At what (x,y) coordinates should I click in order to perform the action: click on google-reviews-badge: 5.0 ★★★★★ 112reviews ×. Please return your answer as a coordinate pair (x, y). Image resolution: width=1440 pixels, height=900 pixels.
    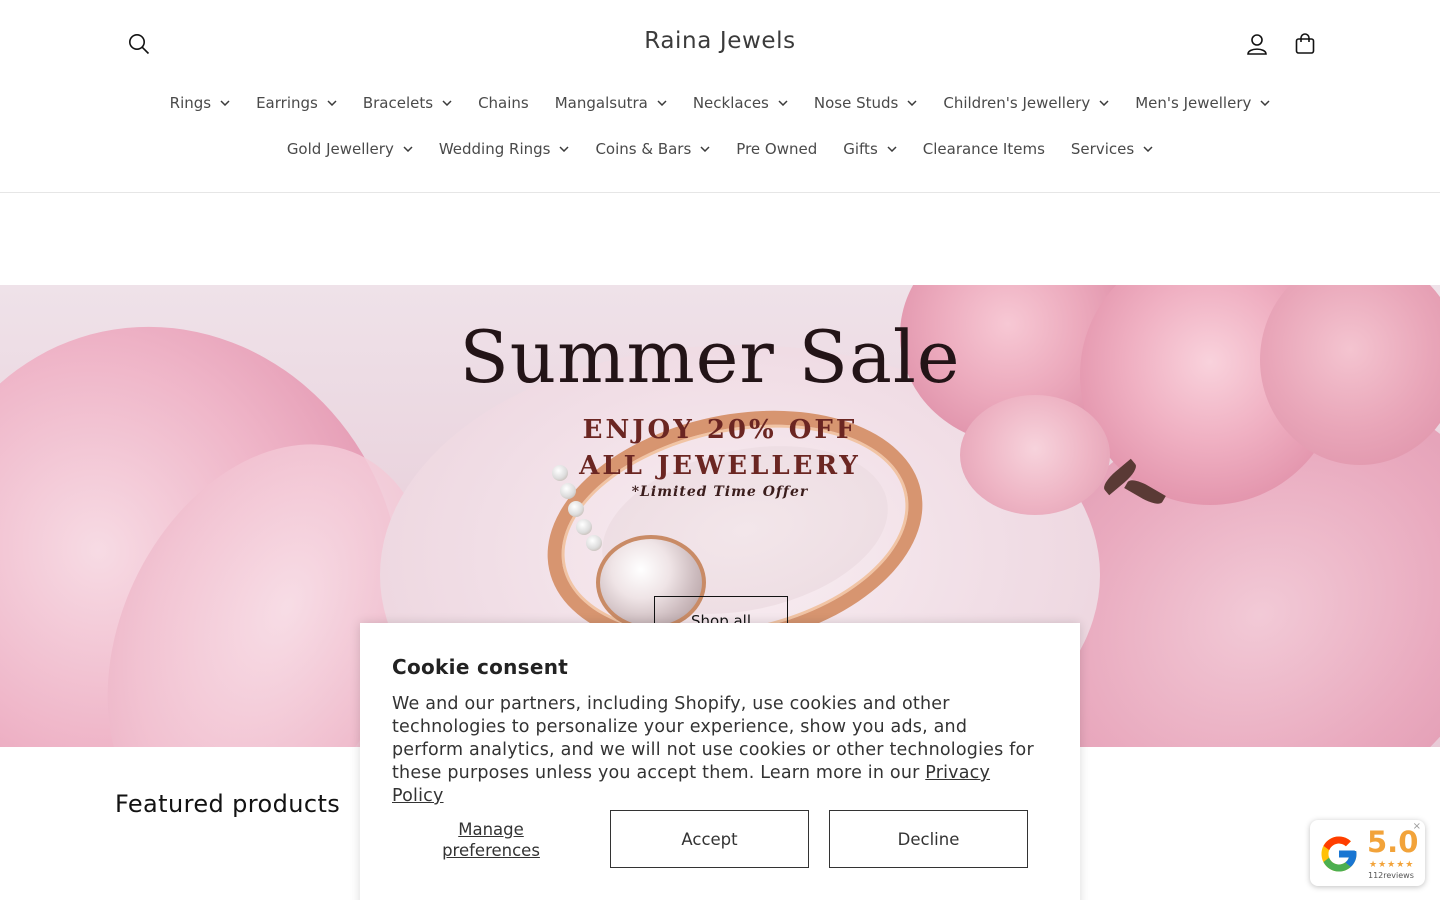
    Looking at the image, I should click on (1367, 853).